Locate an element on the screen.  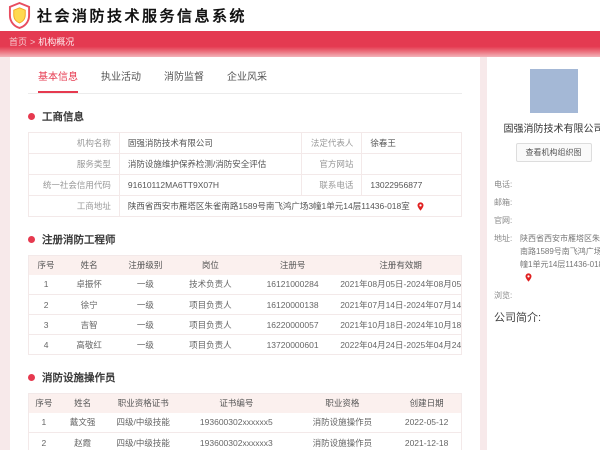
website-field: 官网: is located at coordinates (503, 220).